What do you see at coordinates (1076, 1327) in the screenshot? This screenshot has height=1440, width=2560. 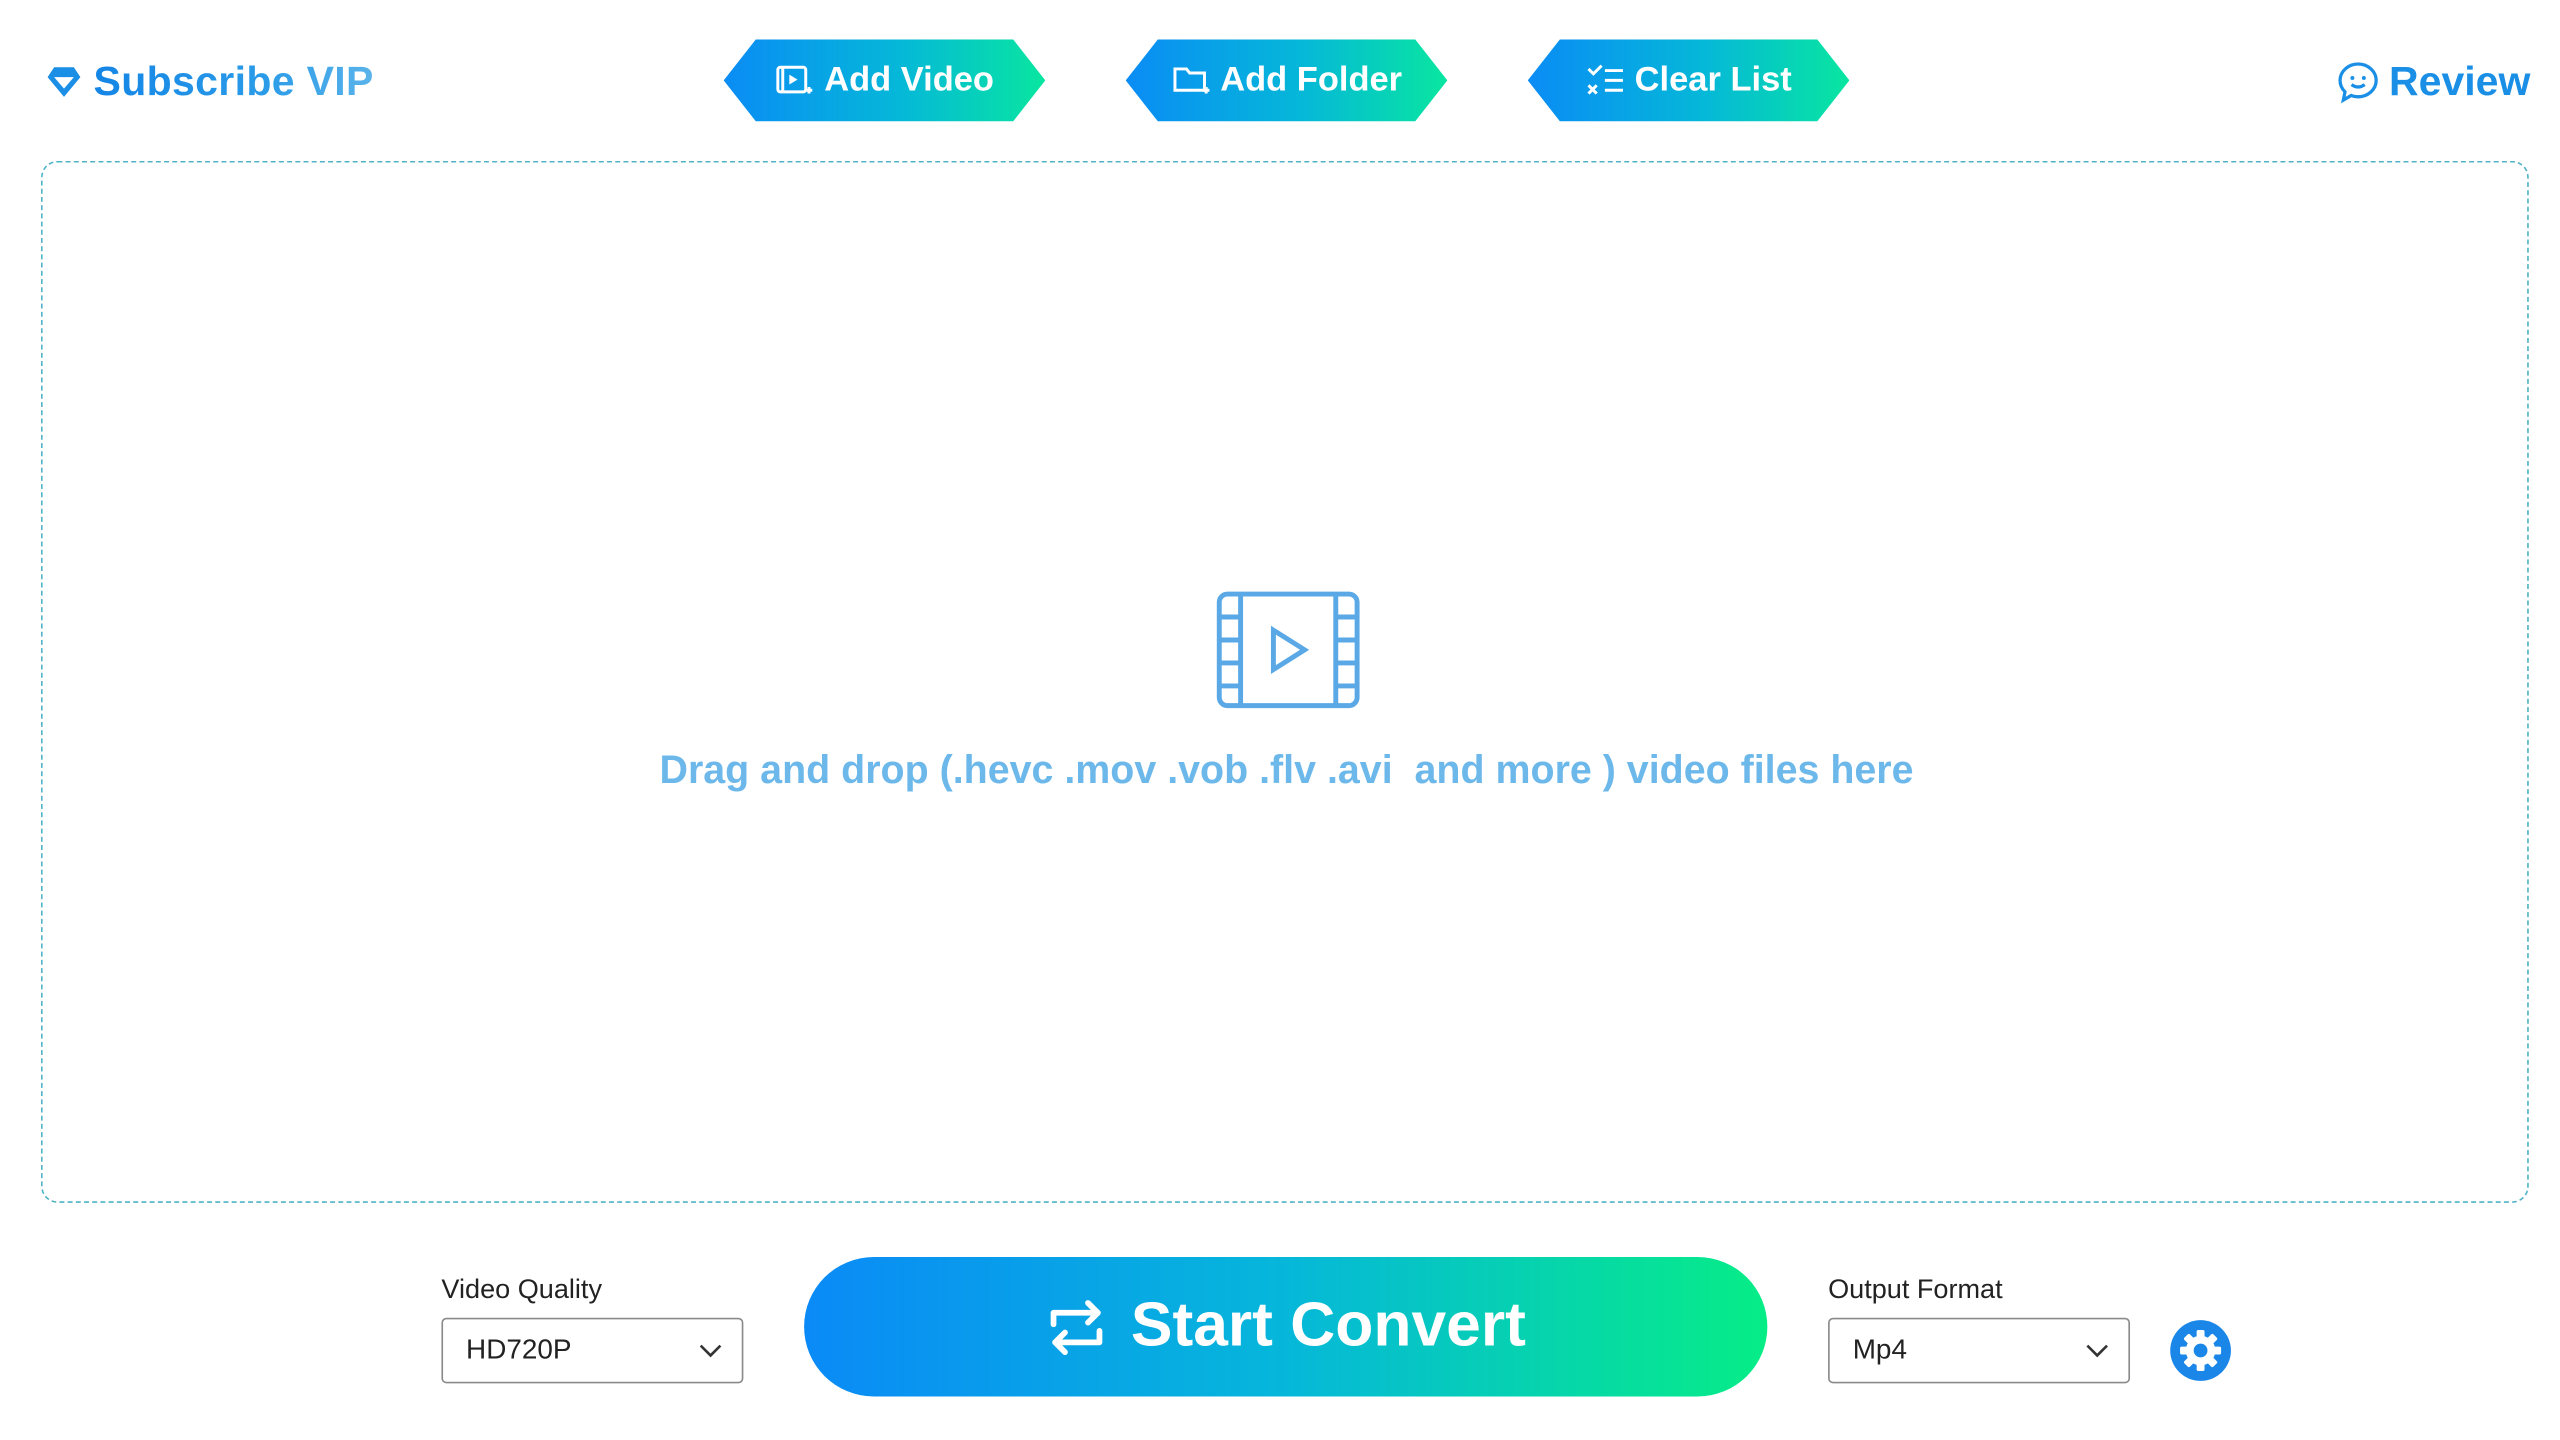 I see `convert-arrows-icon` at bounding box center [1076, 1327].